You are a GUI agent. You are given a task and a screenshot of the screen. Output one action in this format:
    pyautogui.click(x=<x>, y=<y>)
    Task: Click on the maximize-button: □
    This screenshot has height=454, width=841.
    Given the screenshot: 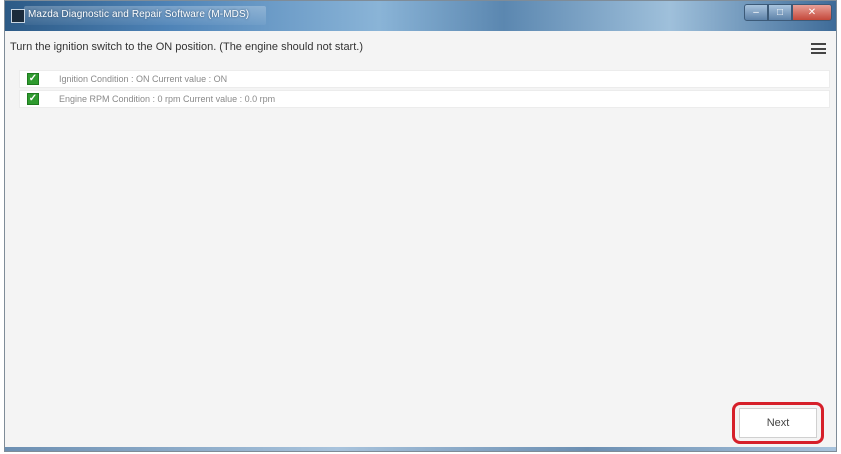 What is the action you would take?
    pyautogui.click(x=780, y=12)
    